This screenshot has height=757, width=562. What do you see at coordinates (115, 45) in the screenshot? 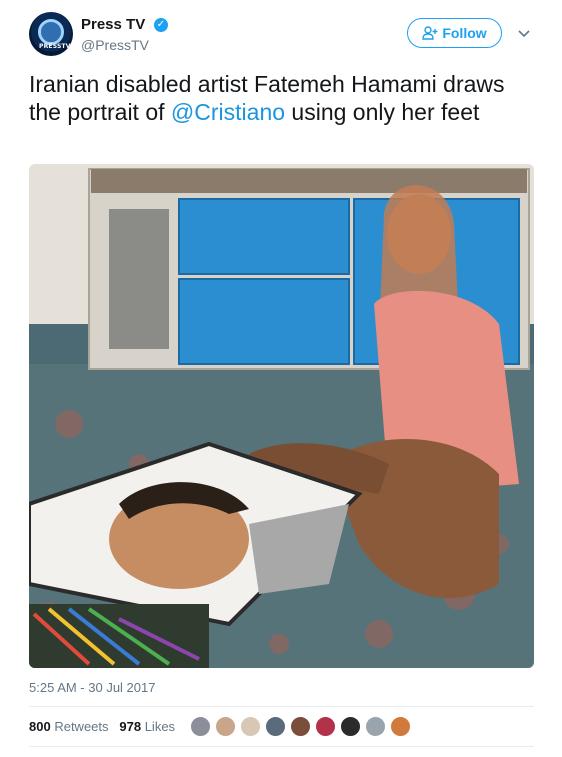
I see `account-handle: @PressTV` at bounding box center [115, 45].